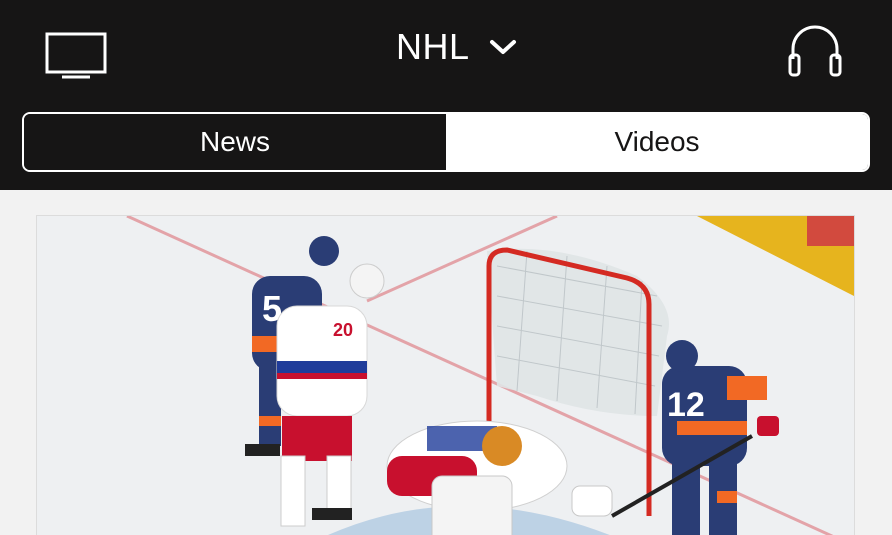 This screenshot has width=892, height=535. I want to click on tab-news-label: News, so click(234, 141).